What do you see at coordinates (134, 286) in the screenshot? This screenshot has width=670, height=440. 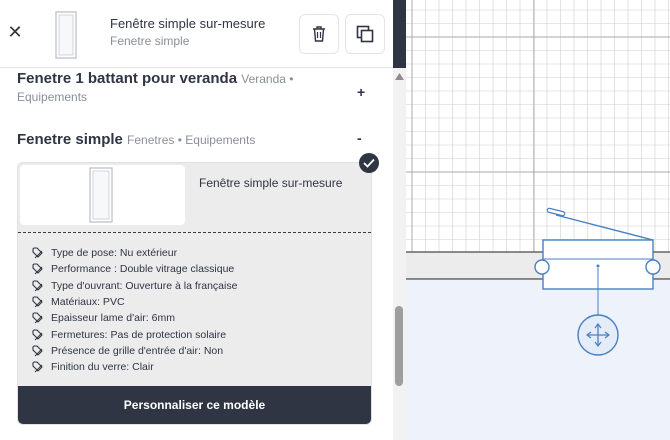 I see `spec-item: Type d'ouvrant: Ouverture à la française` at bounding box center [134, 286].